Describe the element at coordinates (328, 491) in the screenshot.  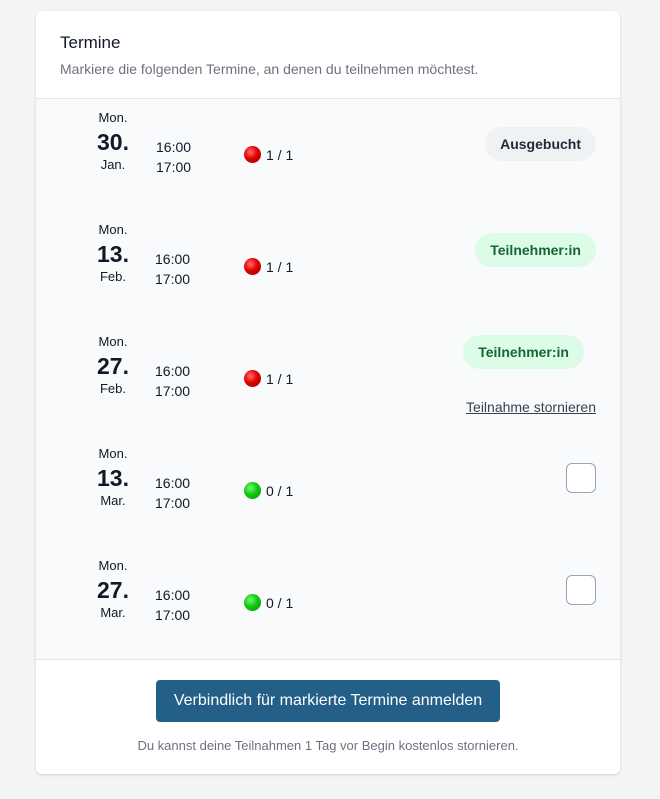
I see `appointment-row: Mon. 13. Mar. 16:00 17:00 0 / 1` at that location.